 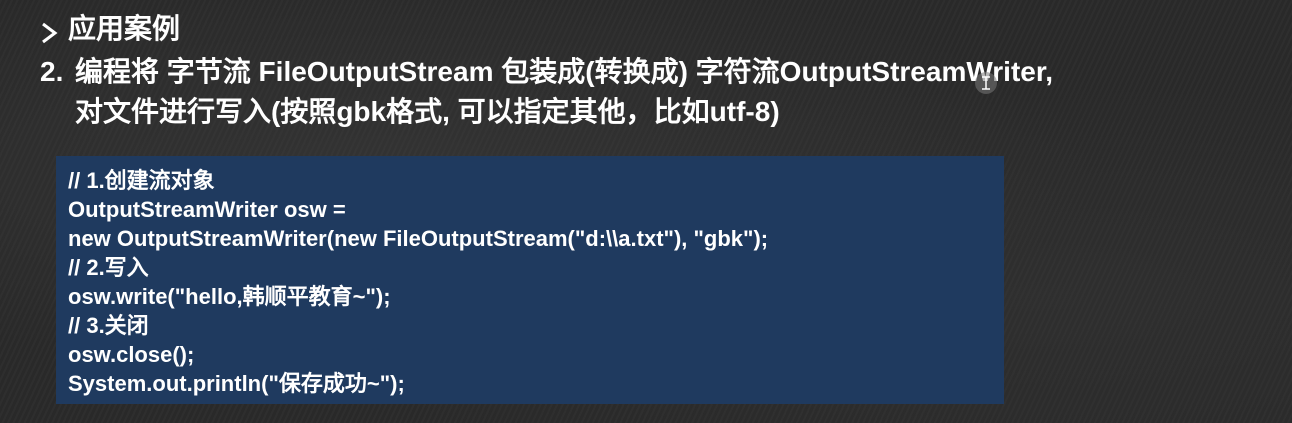 I want to click on code-line: // 3.关闭, so click(x=108, y=325).